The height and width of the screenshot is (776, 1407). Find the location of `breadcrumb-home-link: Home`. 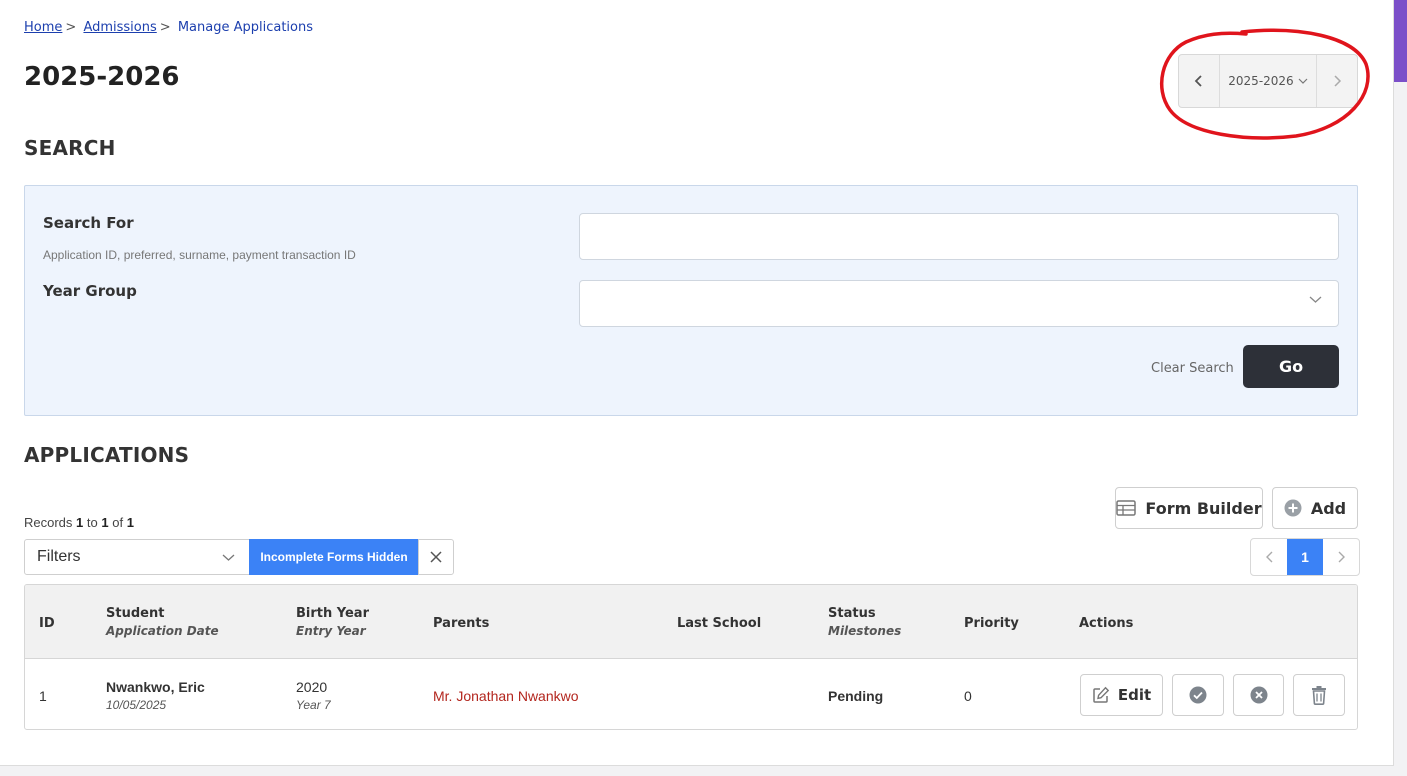

breadcrumb-home-link: Home is located at coordinates (43, 27).